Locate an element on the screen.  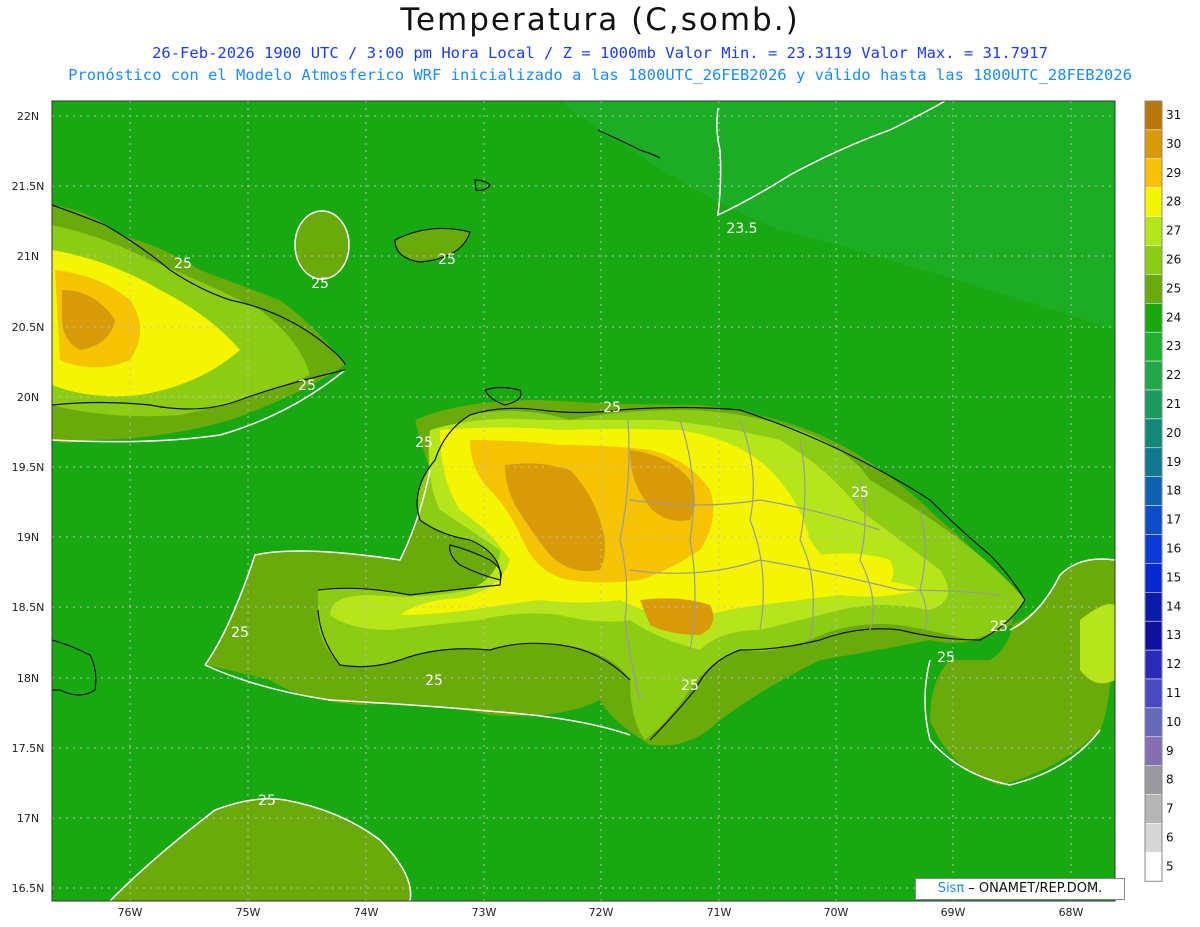
colorbar-label: 29 is located at coordinates (1173, 173).